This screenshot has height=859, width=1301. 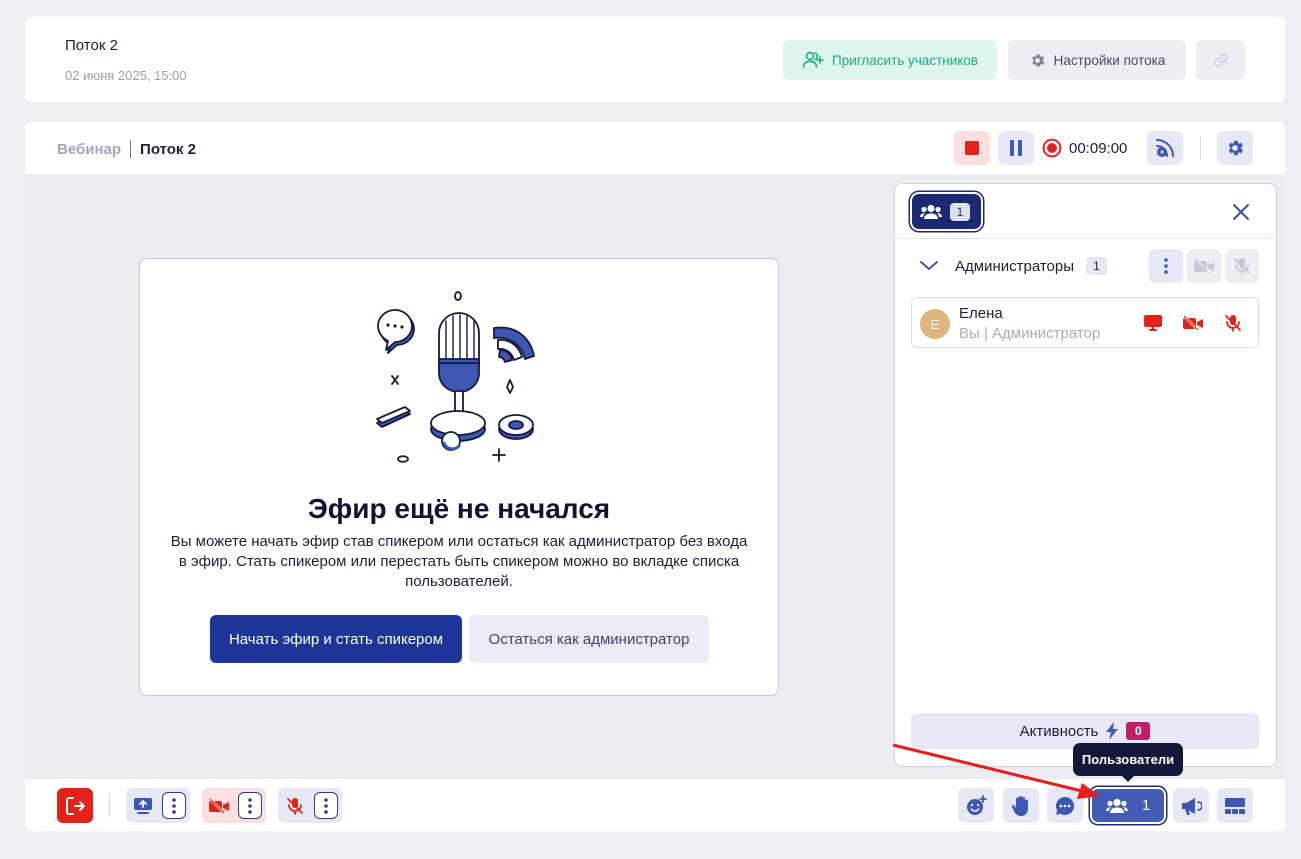 I want to click on close-panel-button, so click(x=1241, y=212).